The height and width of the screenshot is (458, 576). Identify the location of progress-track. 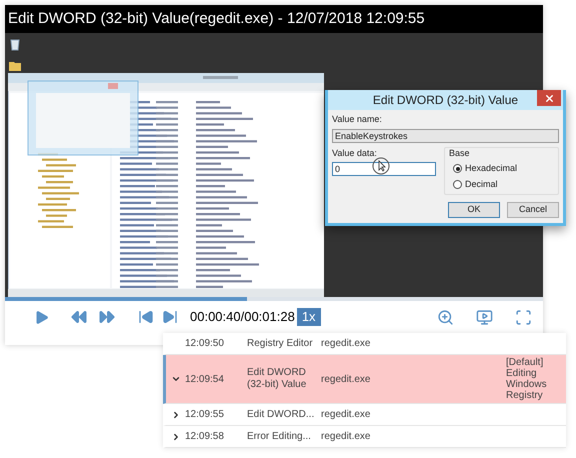
(274, 299).